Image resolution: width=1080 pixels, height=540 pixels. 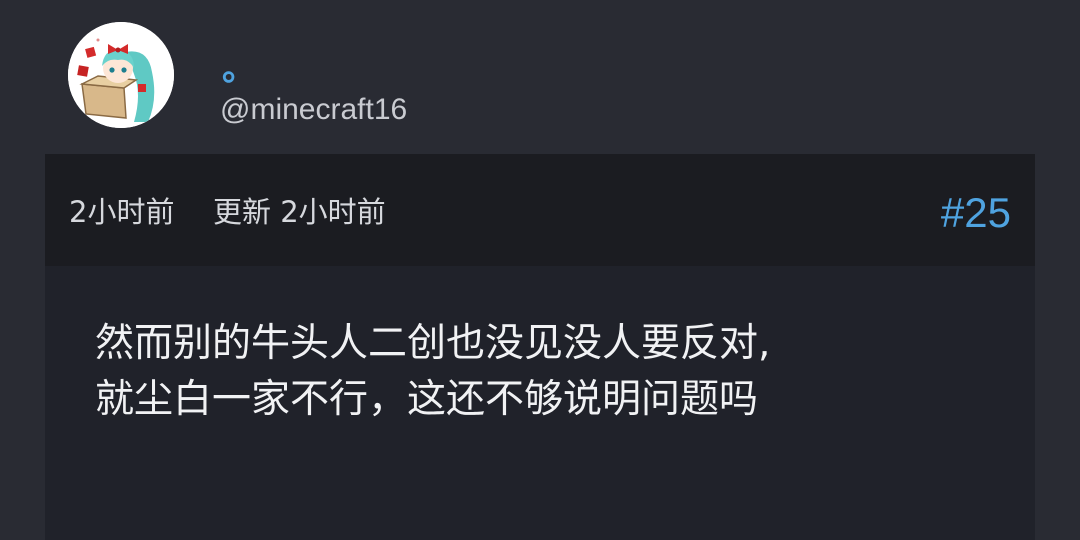 I want to click on post-time: 2小时前, so click(x=122, y=212).